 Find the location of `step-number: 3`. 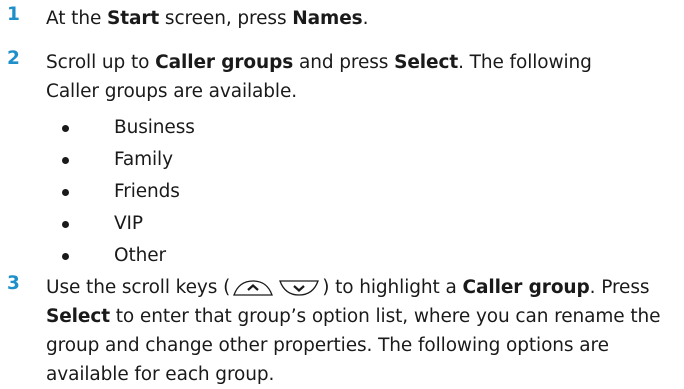

step-number: 3 is located at coordinates (13, 283).